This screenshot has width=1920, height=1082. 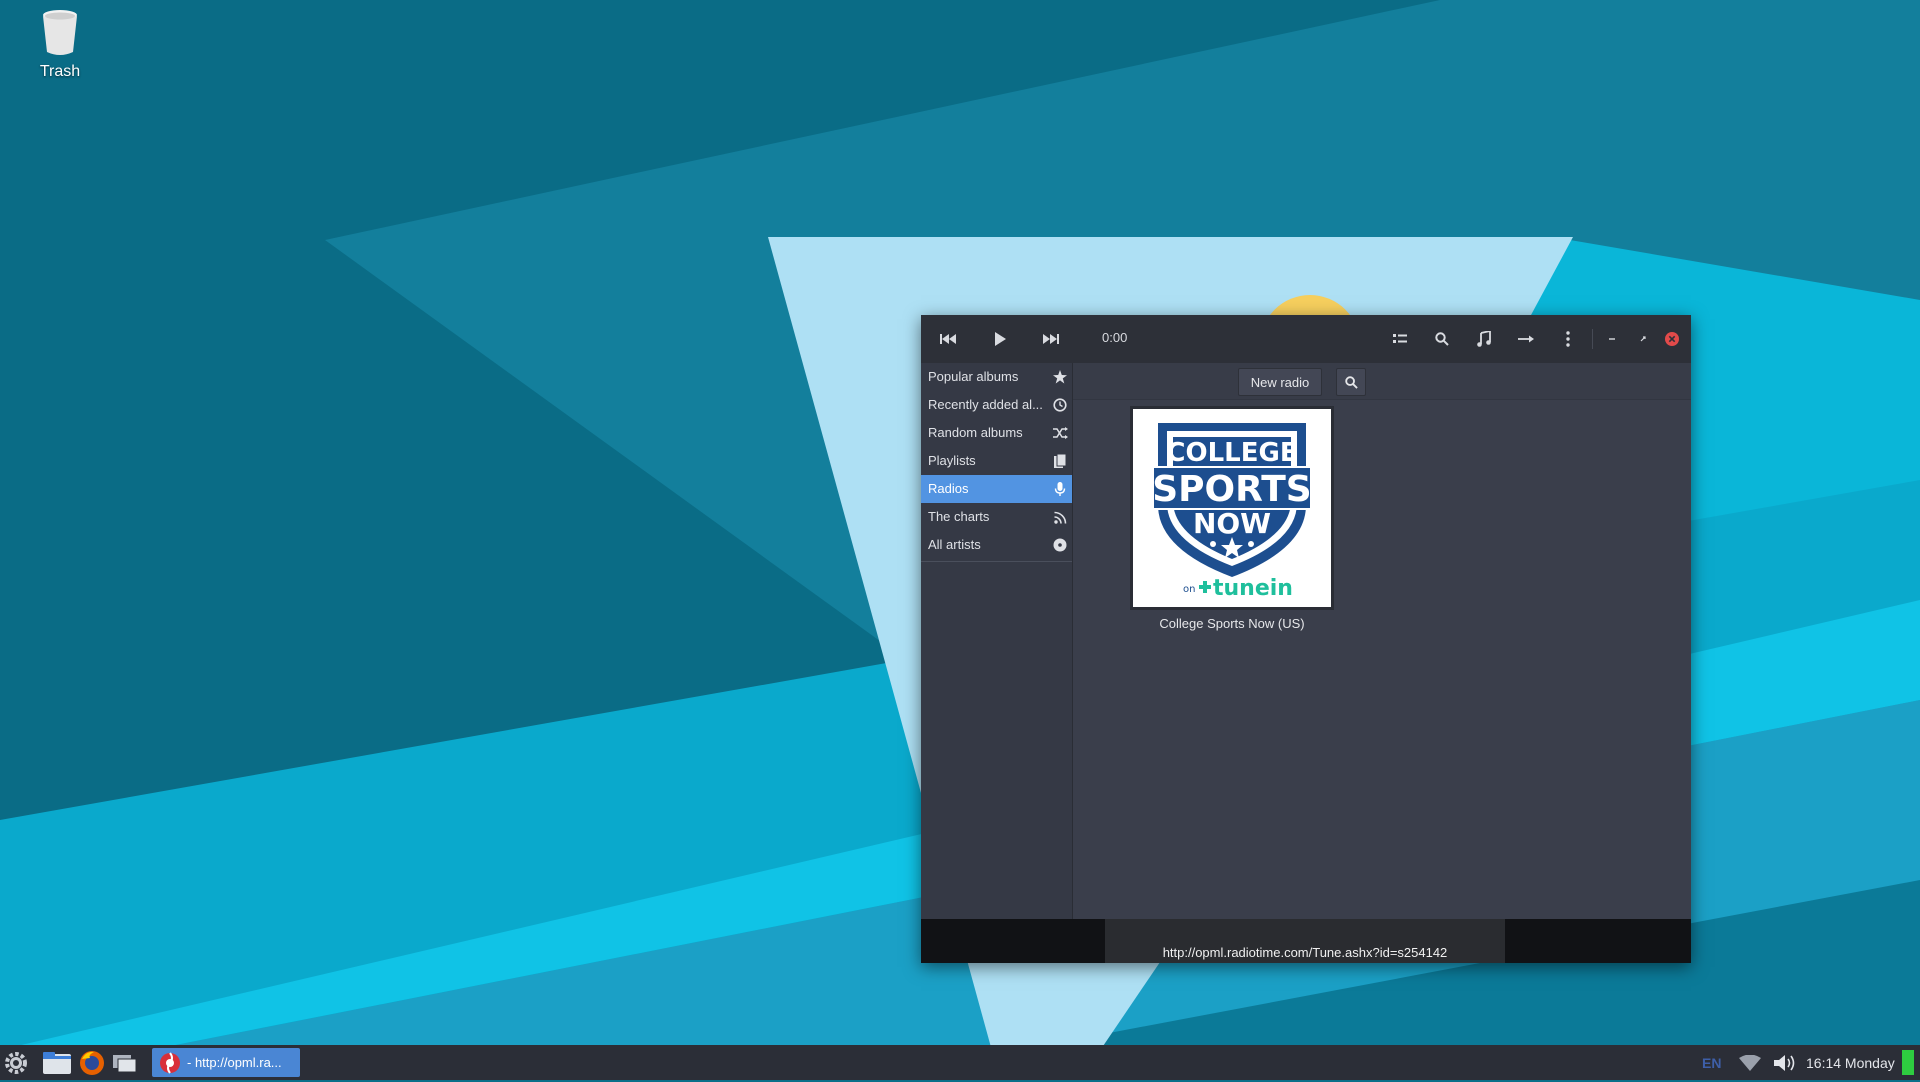 I want to click on music-note-icon, so click(x=1484, y=339).